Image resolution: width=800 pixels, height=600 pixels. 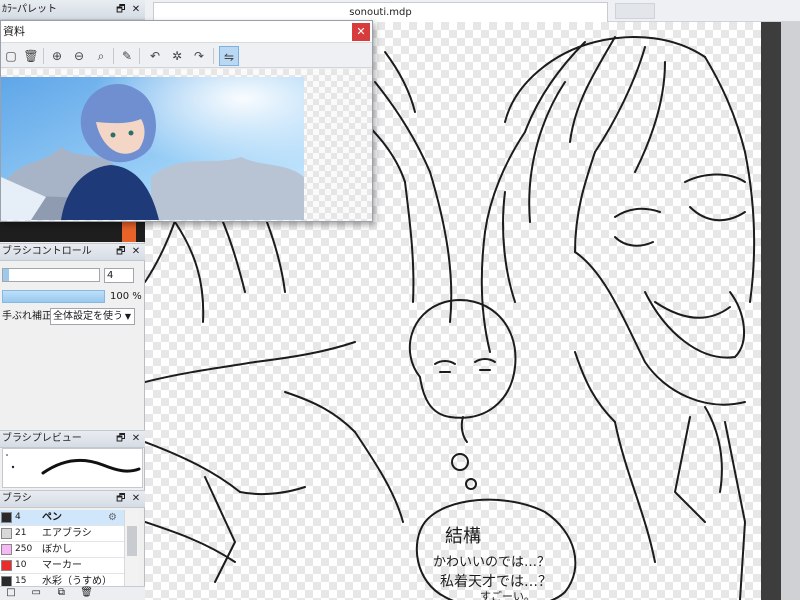 I want to click on scrollbar-thumb, so click(x=132, y=541).